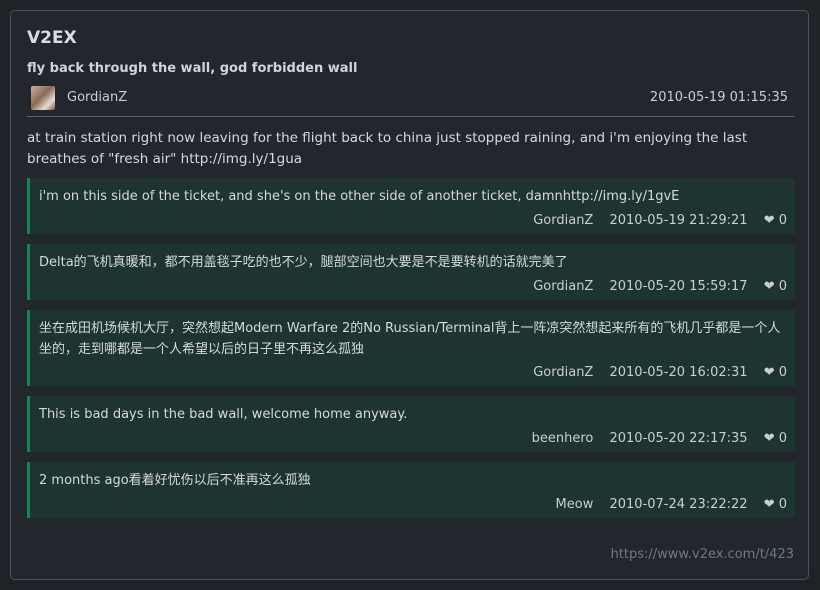 The image size is (820, 590). What do you see at coordinates (97, 97) in the screenshot?
I see `topic-author: GordianZ` at bounding box center [97, 97].